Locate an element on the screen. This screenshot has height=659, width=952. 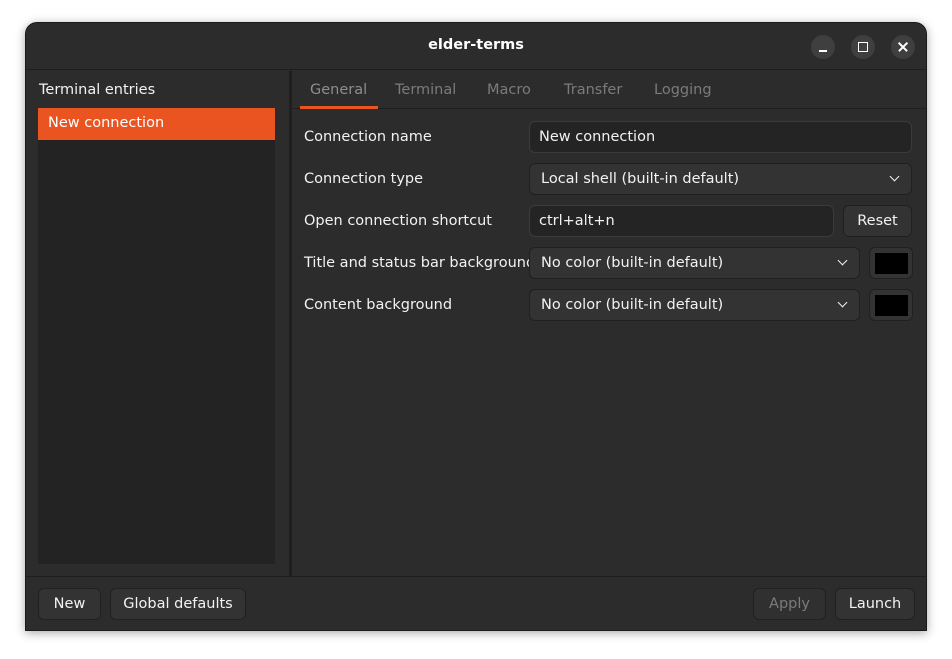
title-bg-swatch is located at coordinates (891, 263).